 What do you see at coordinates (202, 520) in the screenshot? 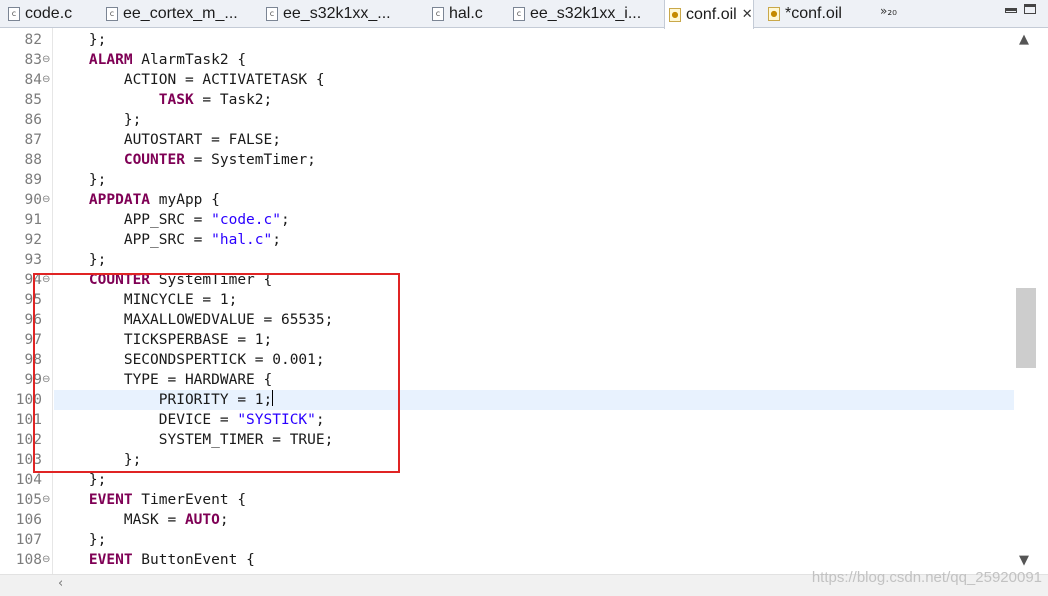
I see `keyword-token: AUTO` at bounding box center [202, 520].